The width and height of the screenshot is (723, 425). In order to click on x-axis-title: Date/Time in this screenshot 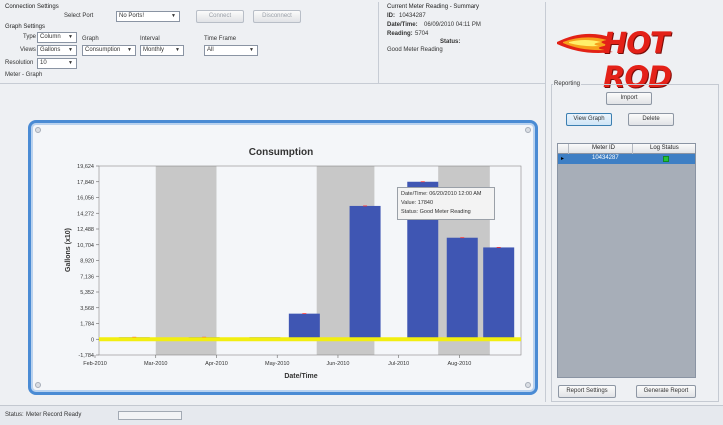, I will do `click(300, 376)`.